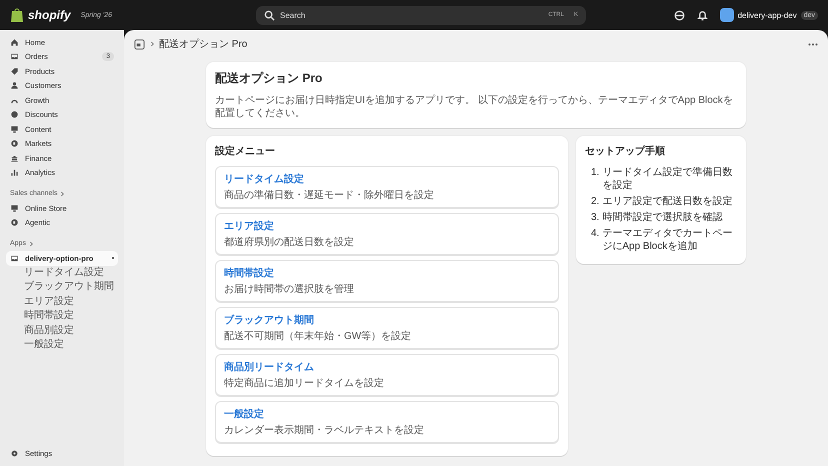  I want to click on menu-item: 商品別リードタイム 特定商品に追加リードタイムを設定, so click(387, 375).